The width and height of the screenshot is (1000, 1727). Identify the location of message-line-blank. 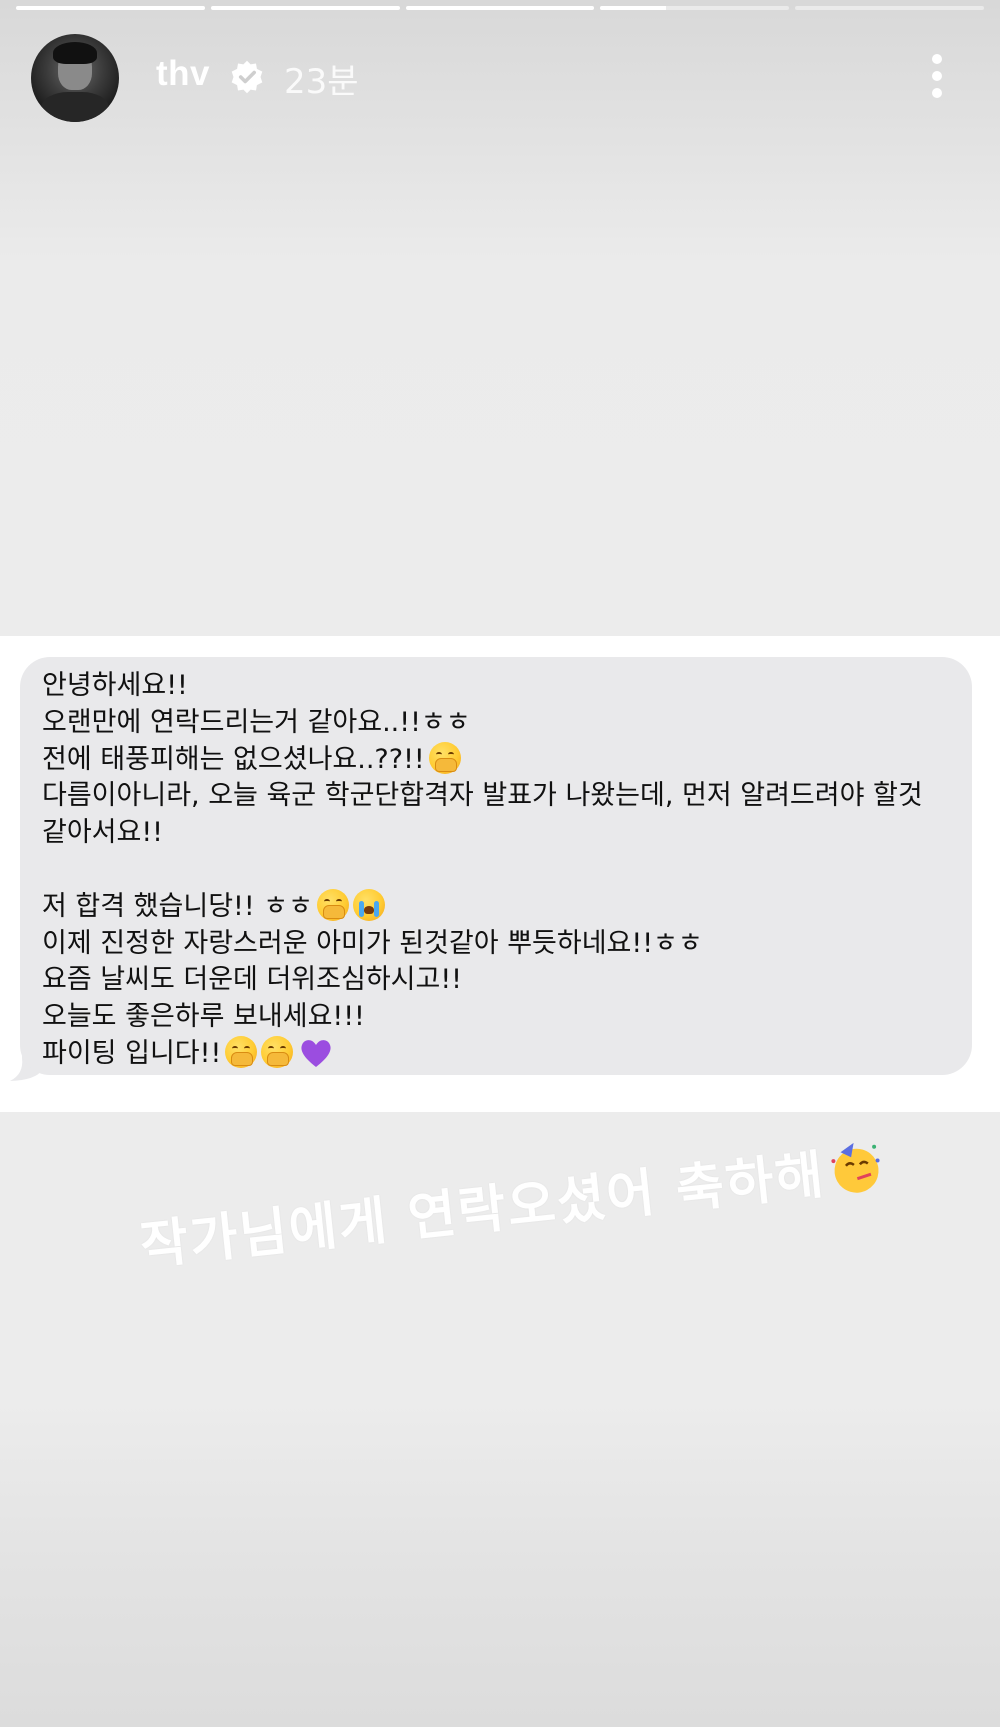
(497, 870).